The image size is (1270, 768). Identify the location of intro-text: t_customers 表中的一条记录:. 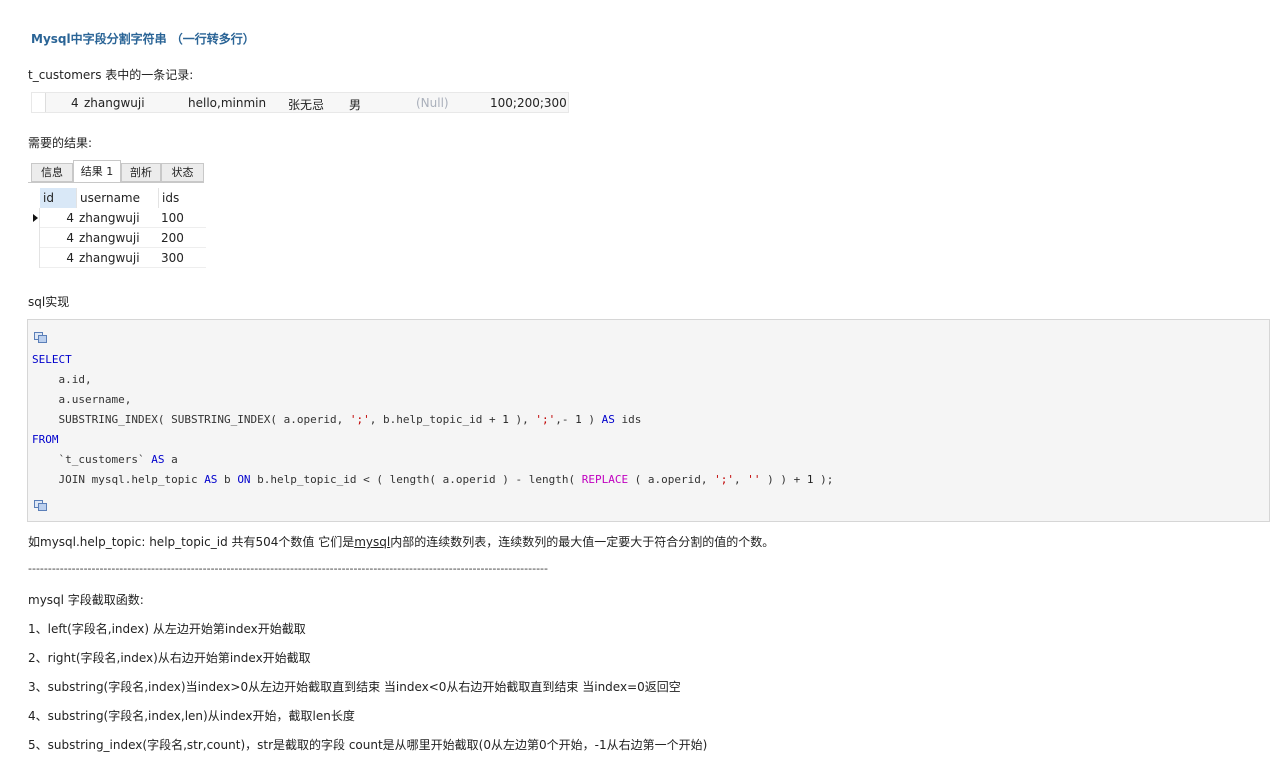
(111, 75).